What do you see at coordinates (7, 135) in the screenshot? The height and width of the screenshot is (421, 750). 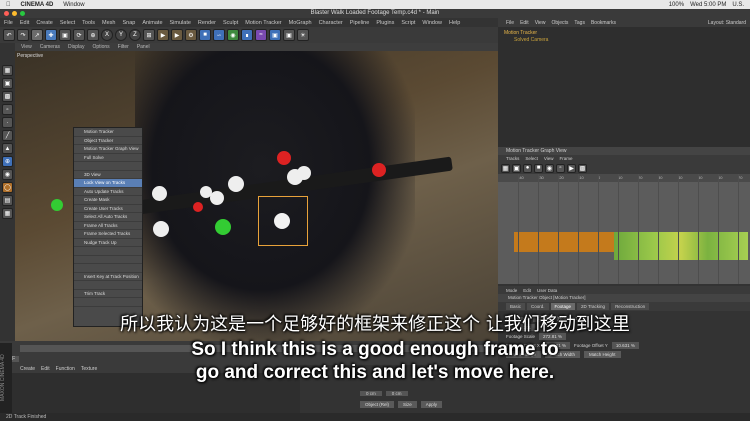 I see `edges-mode-icon: ╱` at bounding box center [7, 135].